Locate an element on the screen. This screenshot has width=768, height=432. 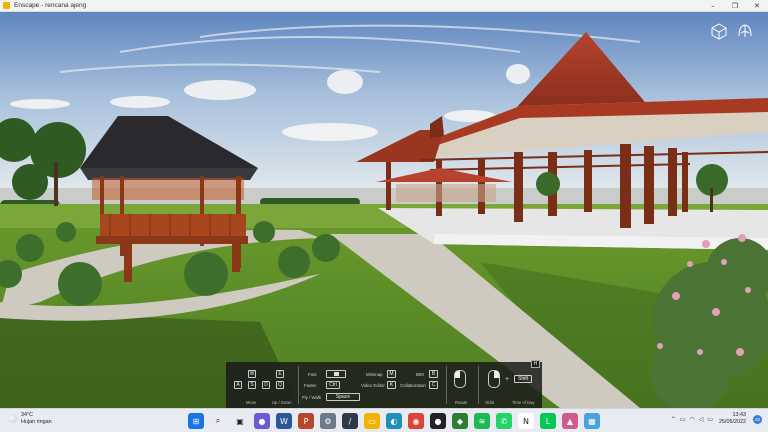
wifi-icon: ◠ is located at coordinates (691, 419).